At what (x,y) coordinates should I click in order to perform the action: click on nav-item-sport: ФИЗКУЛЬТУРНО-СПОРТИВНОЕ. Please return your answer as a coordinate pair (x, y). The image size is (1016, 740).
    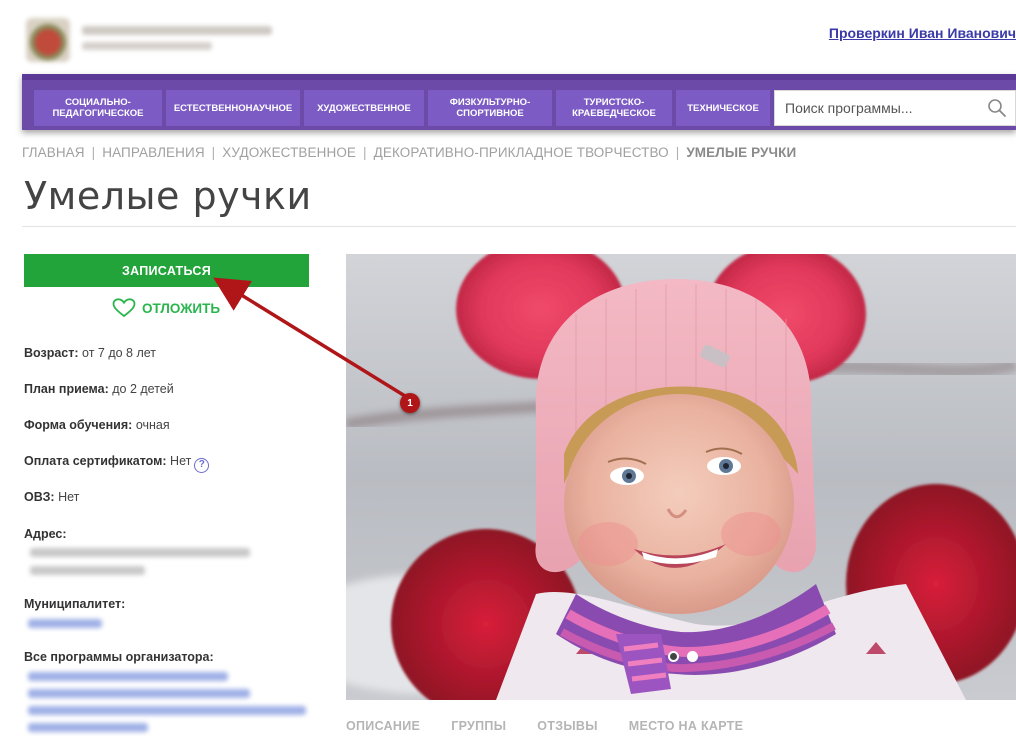
    Looking at the image, I should click on (490, 108).